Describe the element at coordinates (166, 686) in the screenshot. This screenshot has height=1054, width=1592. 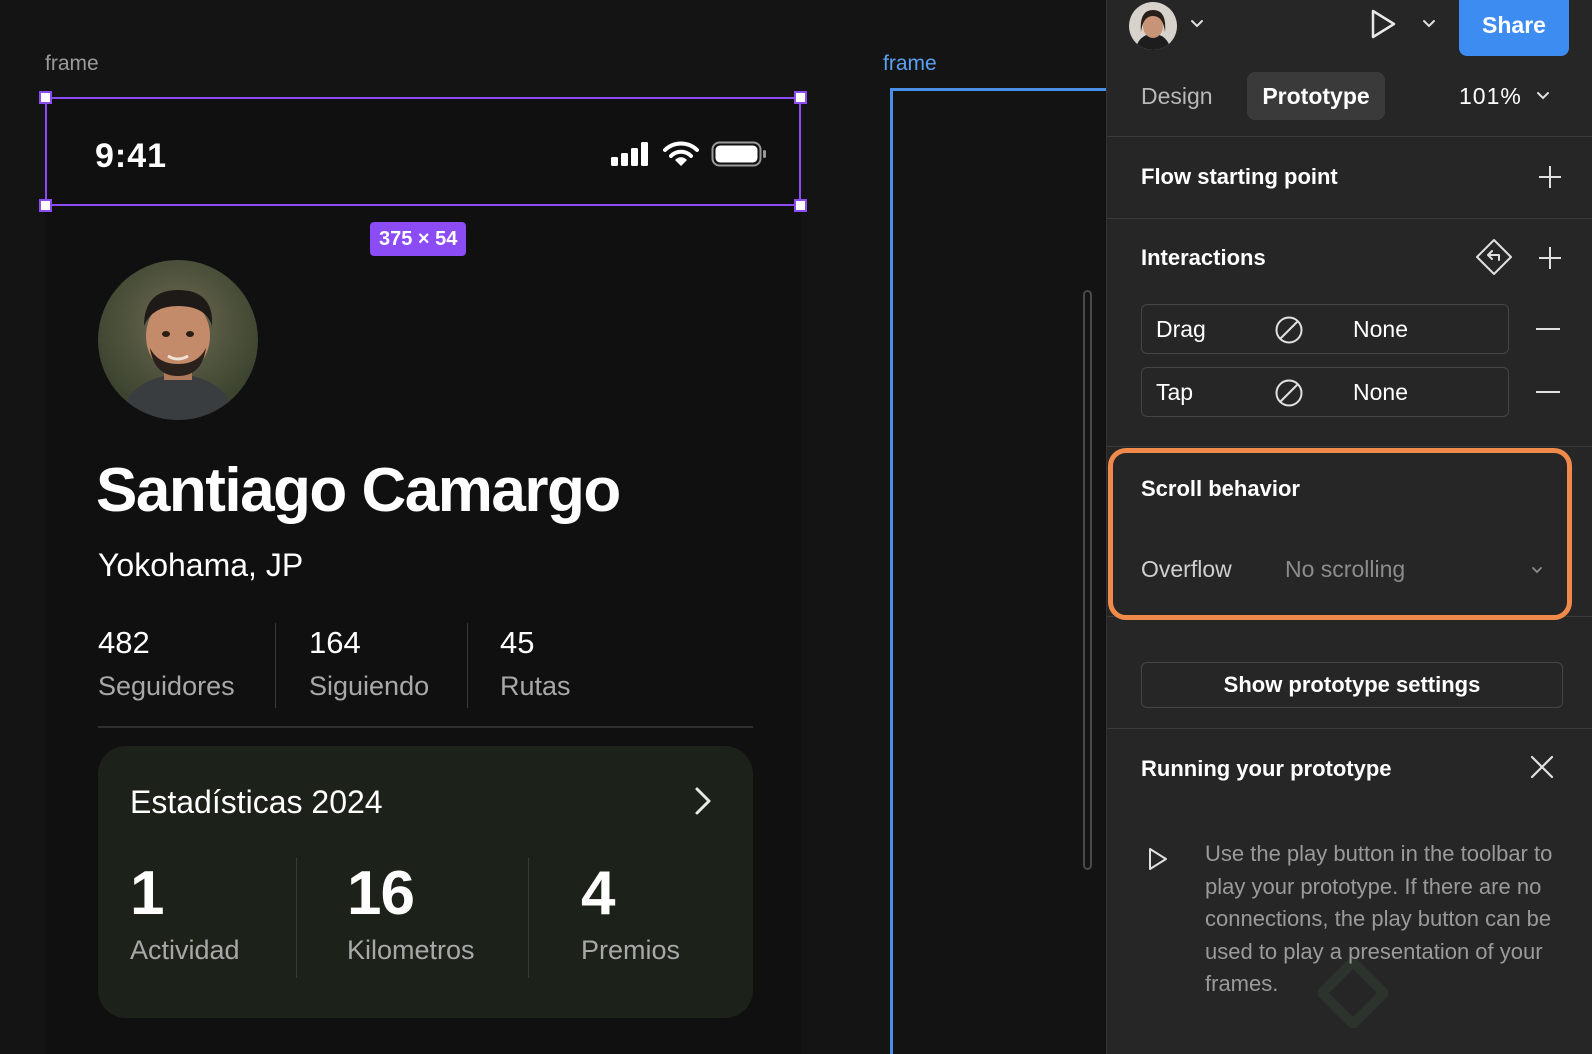
I see `stat-label: Seguidores` at that location.